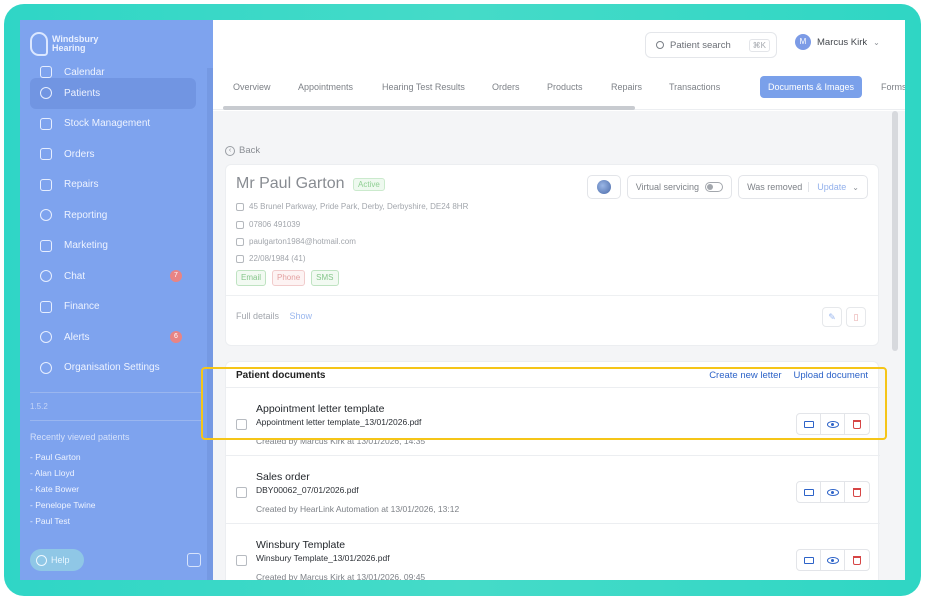  What do you see at coordinates (889, 87) in the screenshot?
I see `tab-forms: Forms` at bounding box center [889, 87].